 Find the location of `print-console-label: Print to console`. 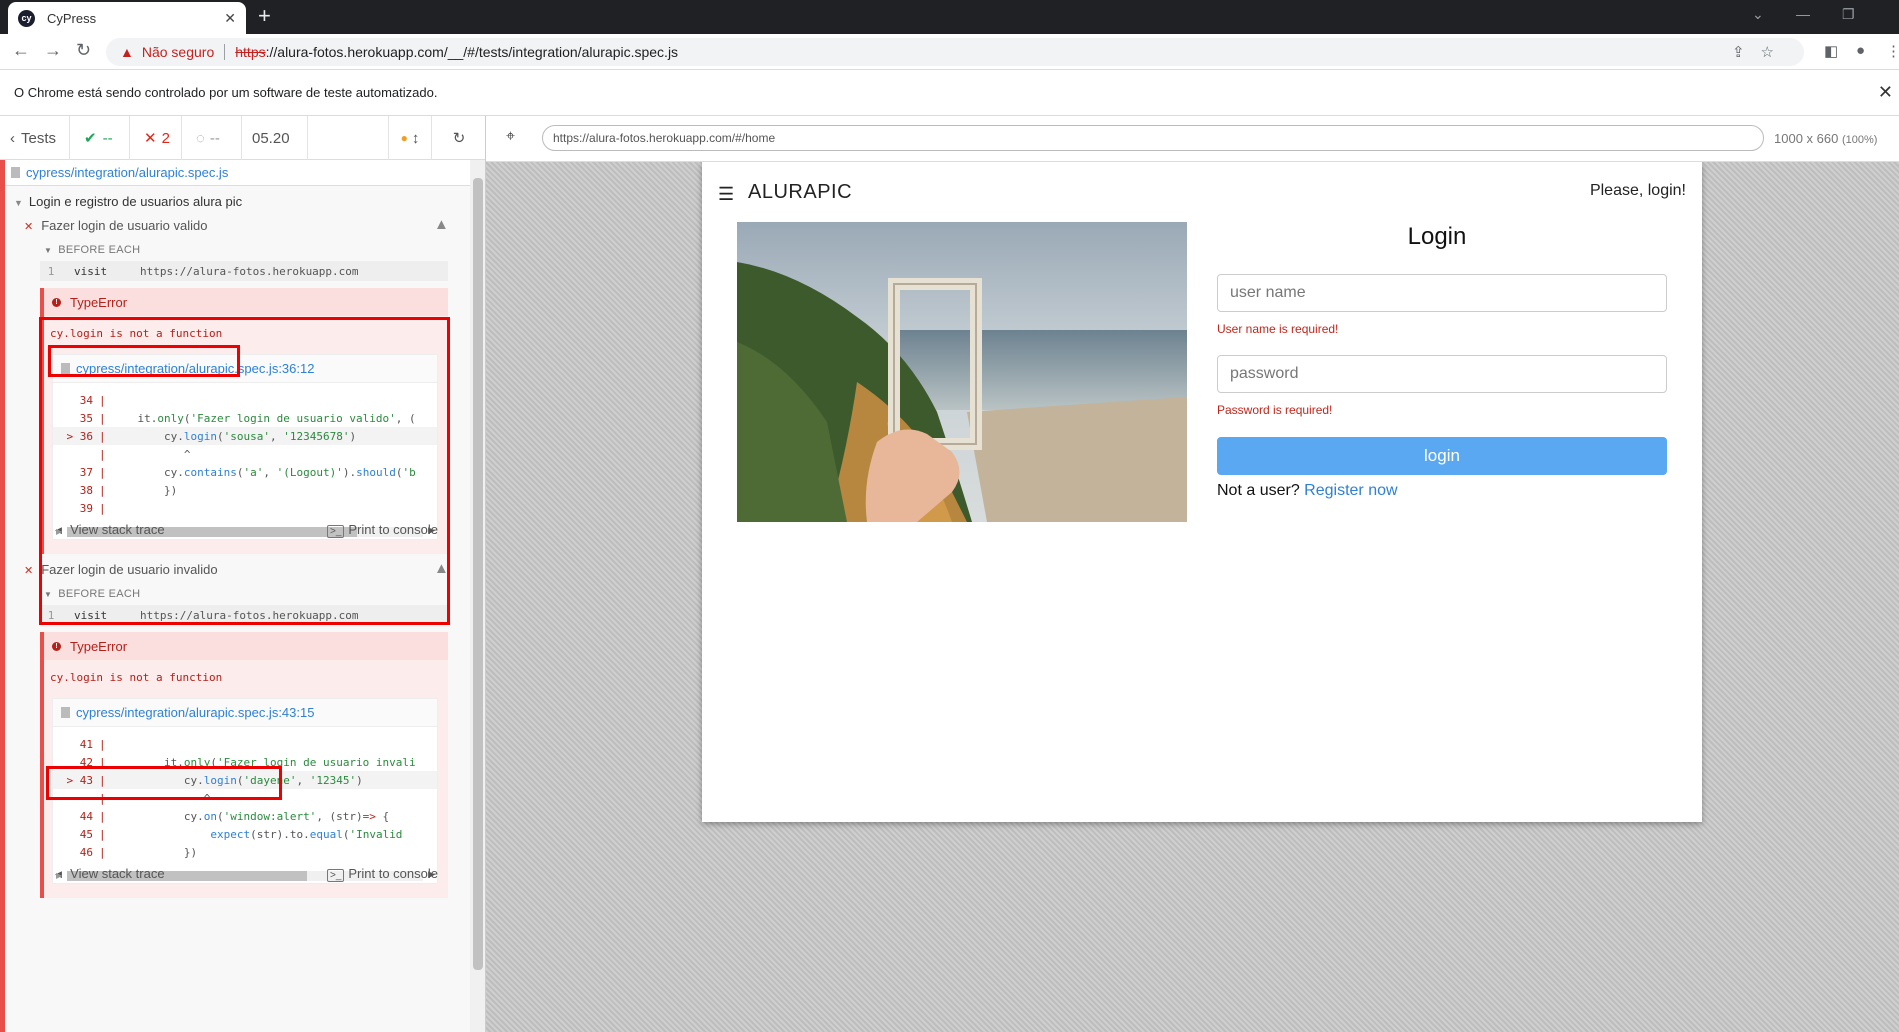

print-console-label: Print to console is located at coordinates (393, 873).